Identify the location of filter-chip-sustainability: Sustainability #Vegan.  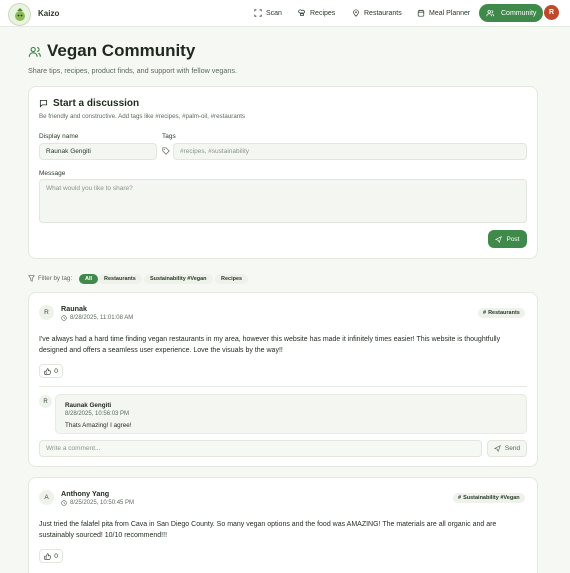
(178, 279).